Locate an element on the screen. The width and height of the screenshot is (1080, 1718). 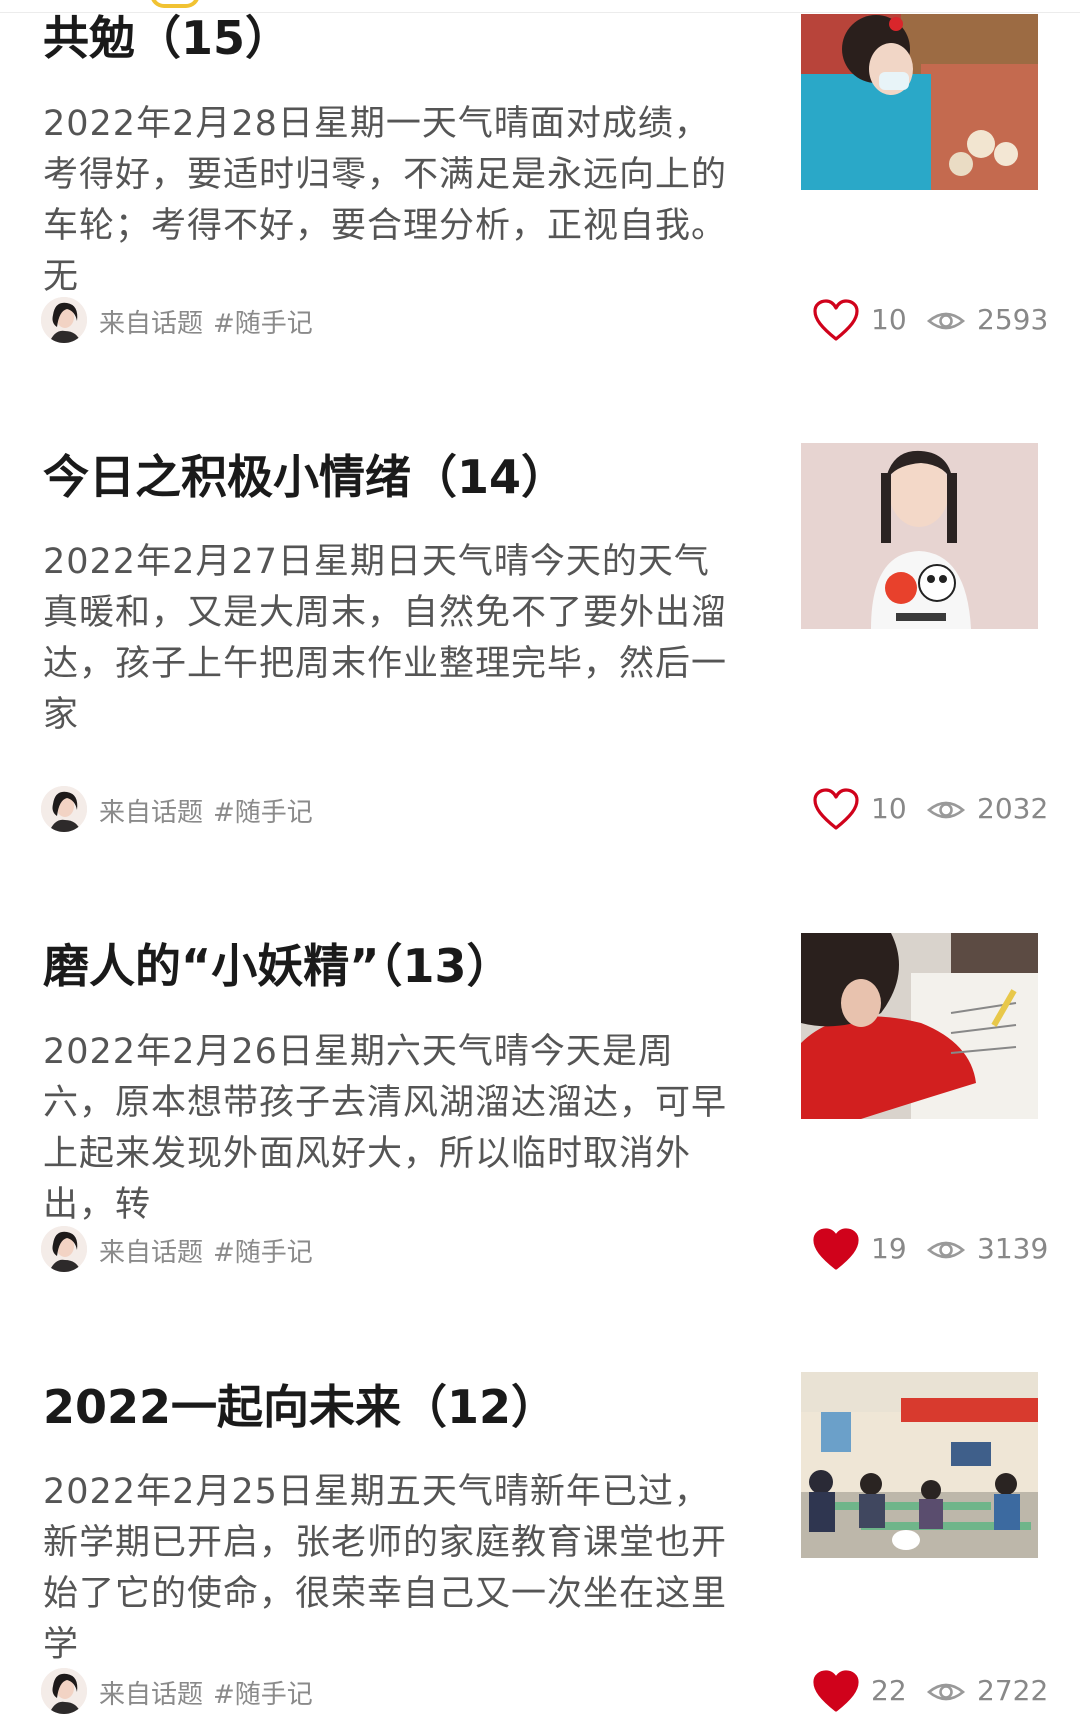
girl-at-food-market-photo is located at coordinates (919, 102).